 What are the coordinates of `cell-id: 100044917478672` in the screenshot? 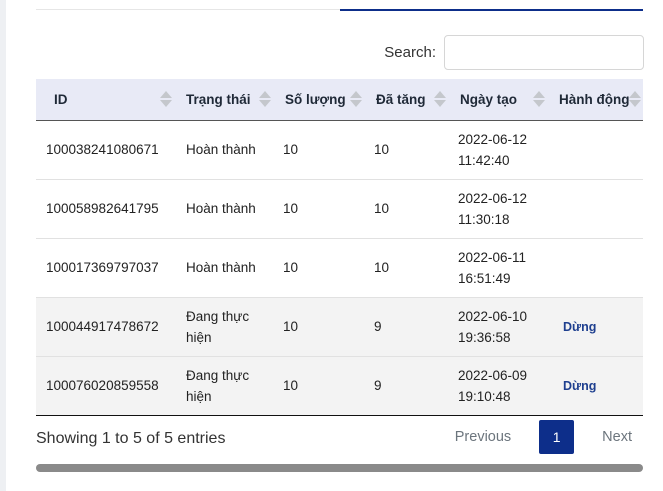 It's located at (102, 326).